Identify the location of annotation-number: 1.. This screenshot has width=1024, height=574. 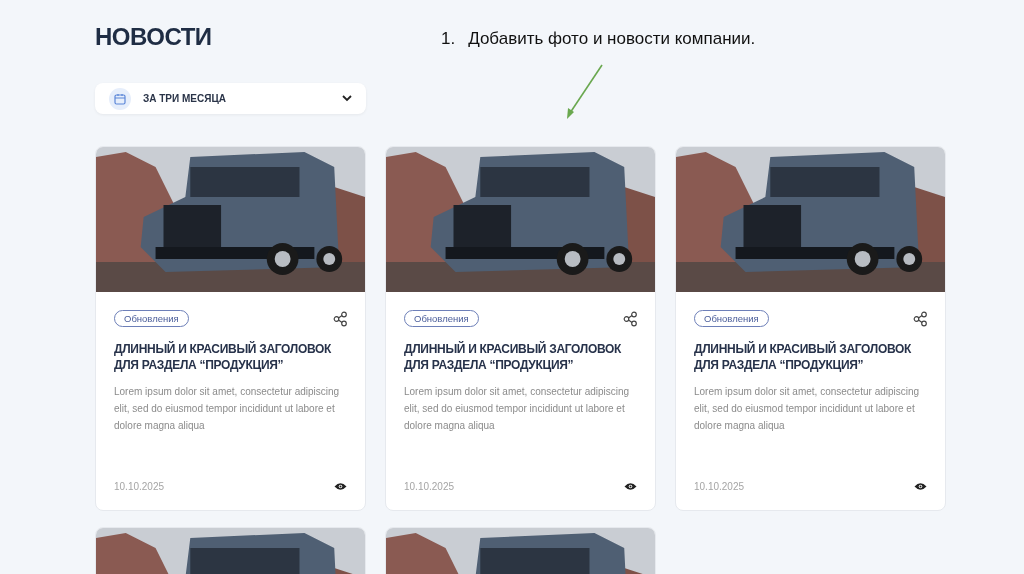
(448, 39).